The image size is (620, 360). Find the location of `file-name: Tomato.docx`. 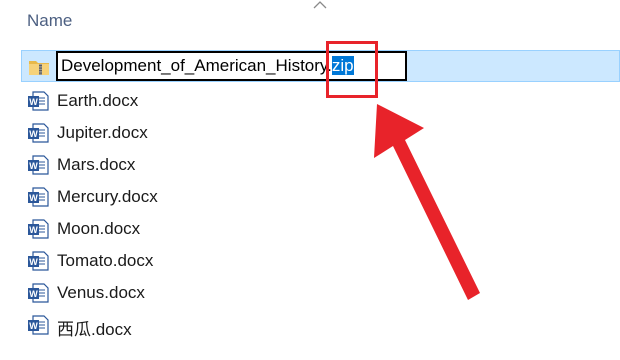

file-name: Tomato.docx is located at coordinates (105, 260).